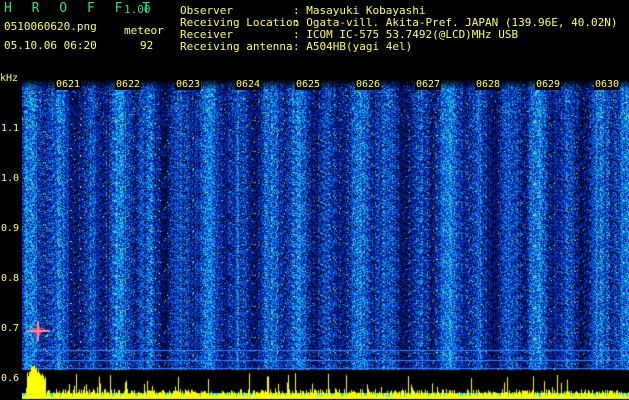  What do you see at coordinates (10, 128) in the screenshot?
I see `y-tick-1-1: 1.1` at bounding box center [10, 128].